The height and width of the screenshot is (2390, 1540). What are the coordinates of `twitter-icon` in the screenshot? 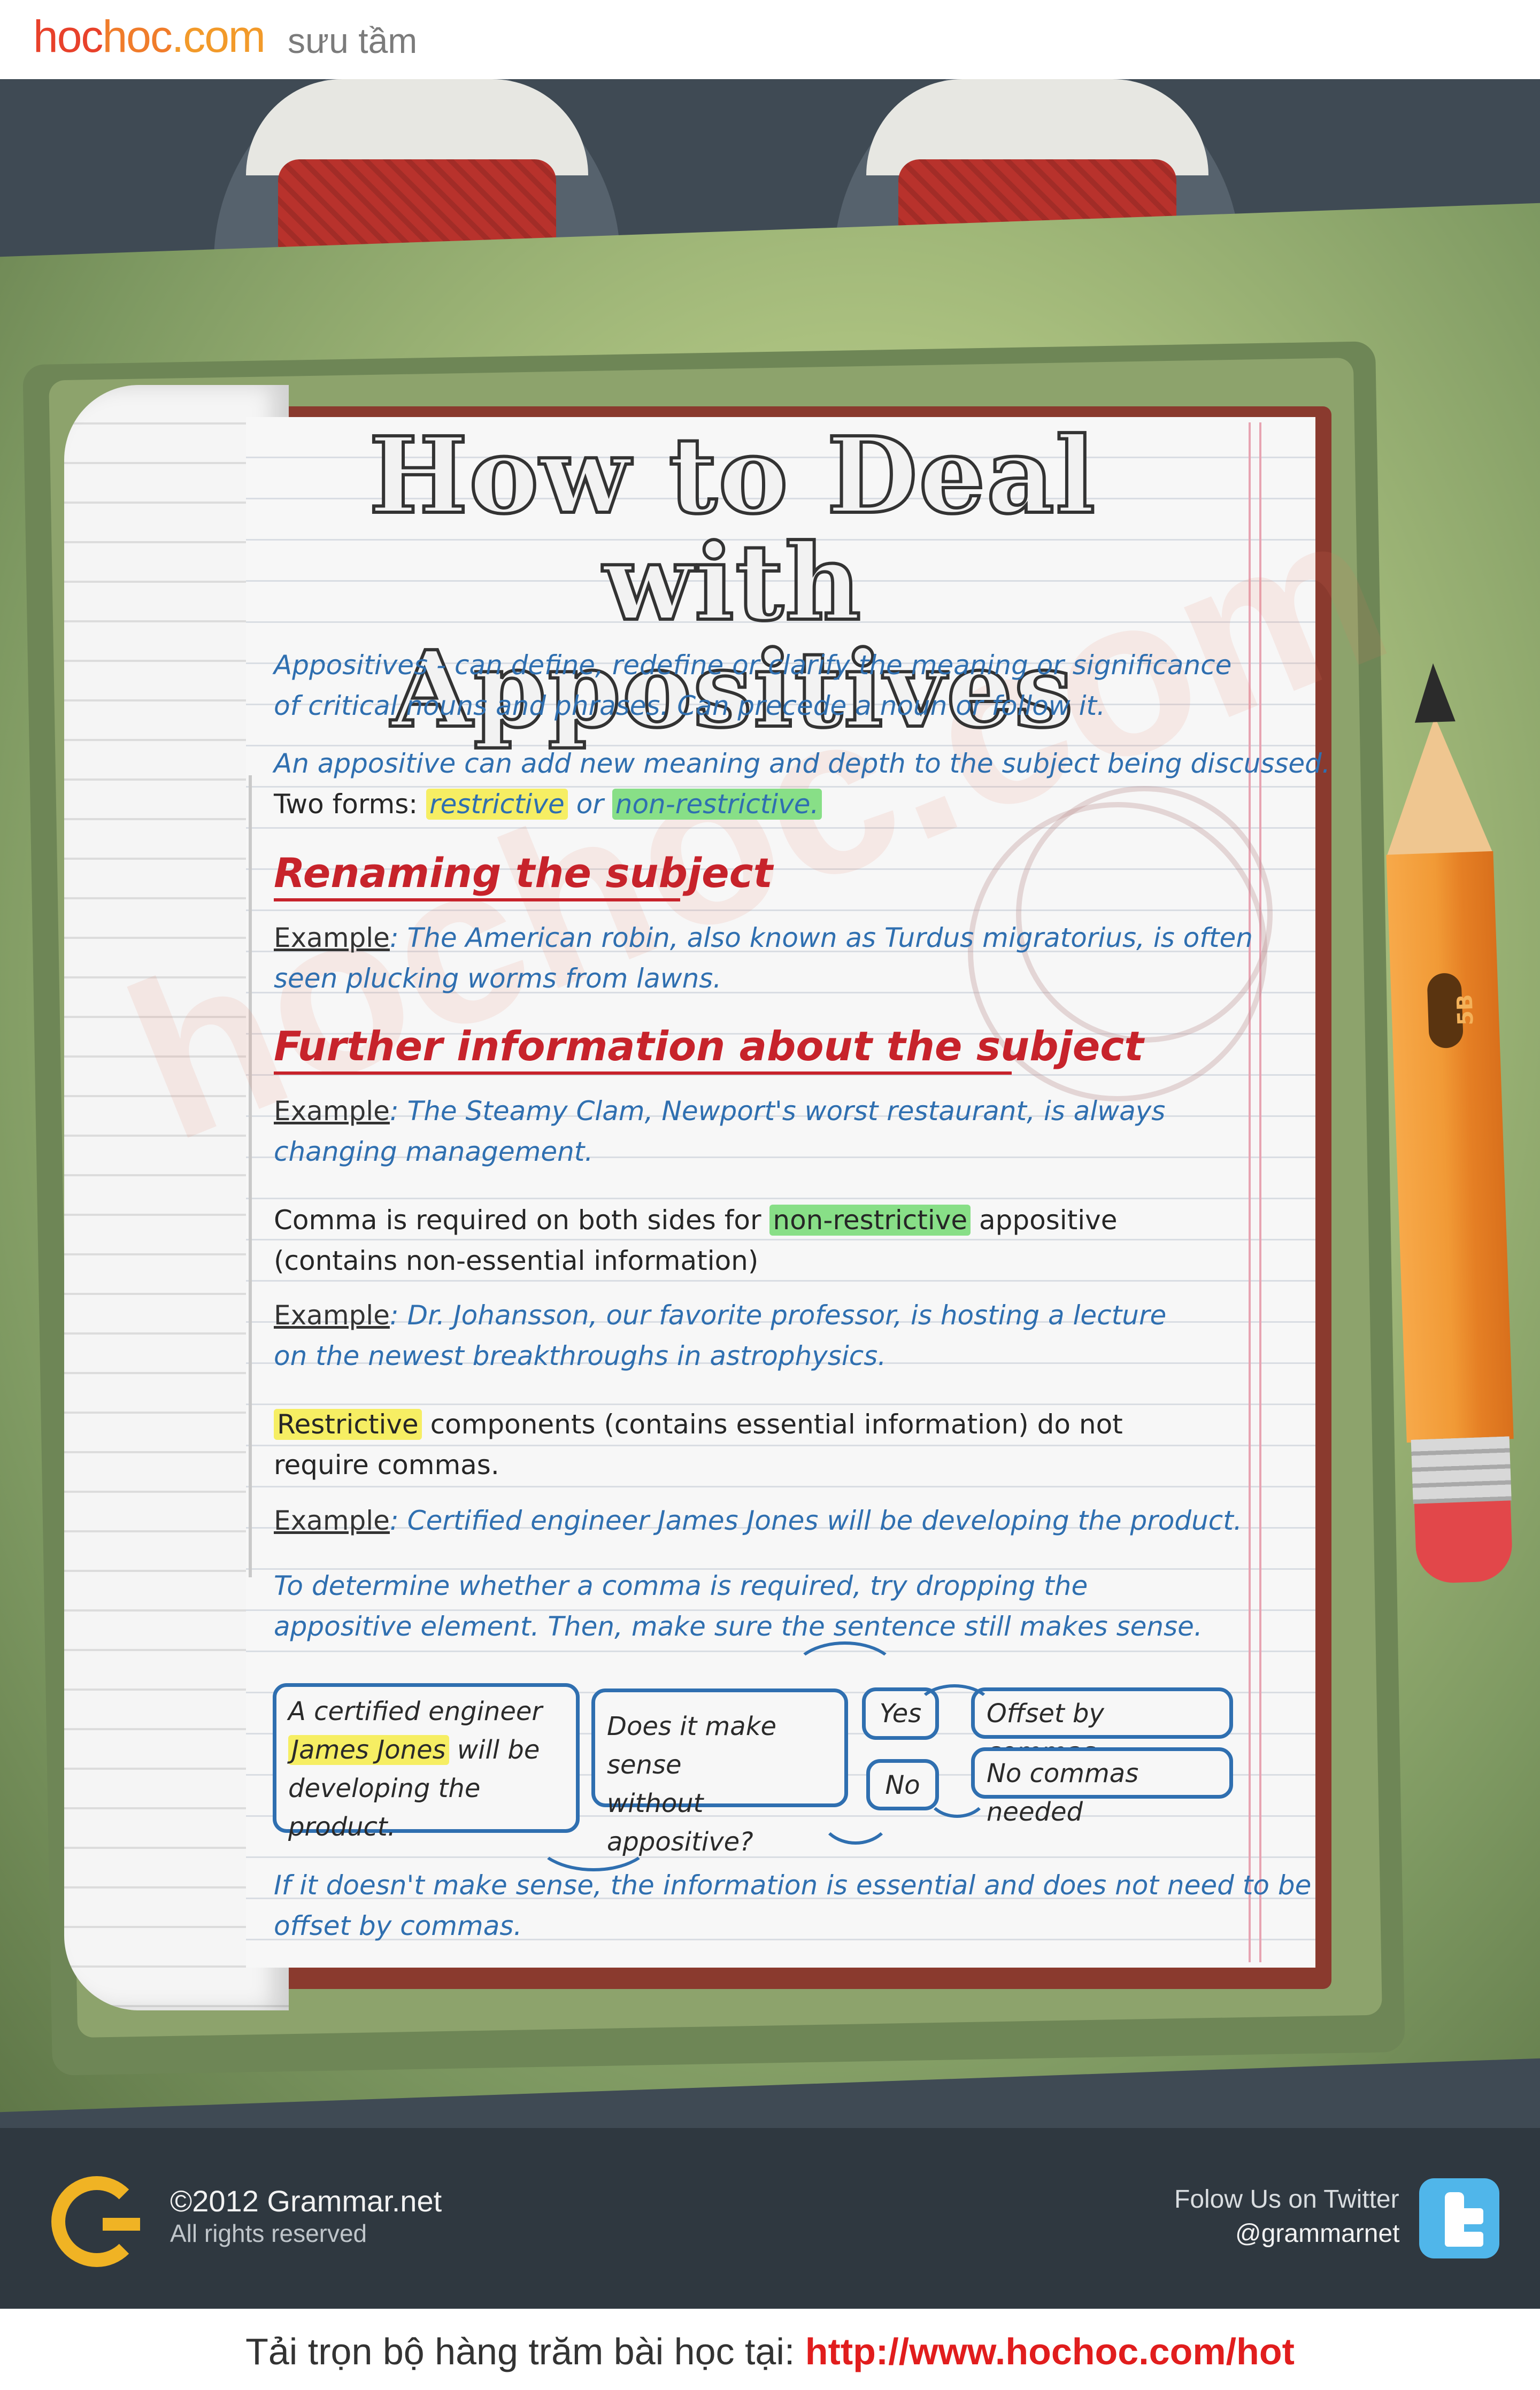 It's located at (1459, 2218).